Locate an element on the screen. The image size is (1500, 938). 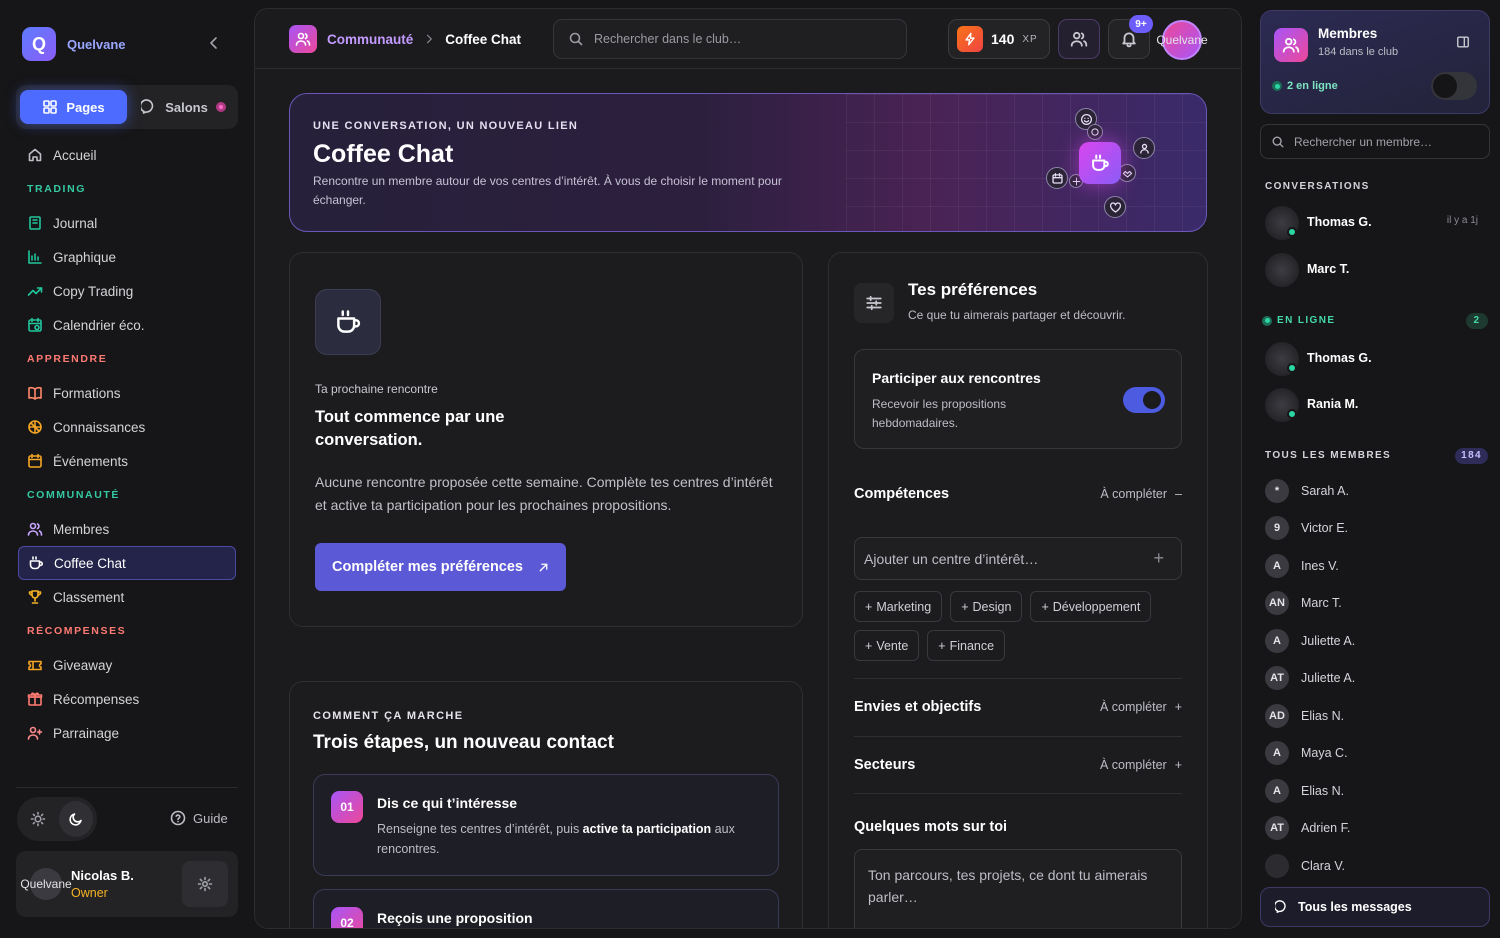
sidebar-item-label: Coffee Chat is located at coordinates (90, 563).